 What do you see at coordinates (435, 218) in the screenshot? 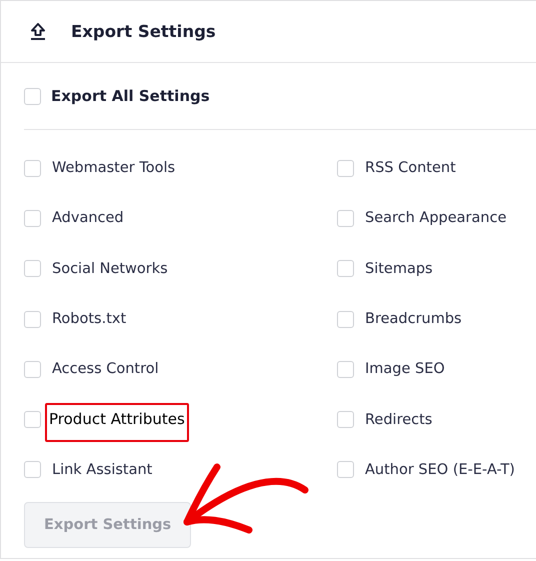
I see `checkbox-label: Search Appearance` at bounding box center [435, 218].